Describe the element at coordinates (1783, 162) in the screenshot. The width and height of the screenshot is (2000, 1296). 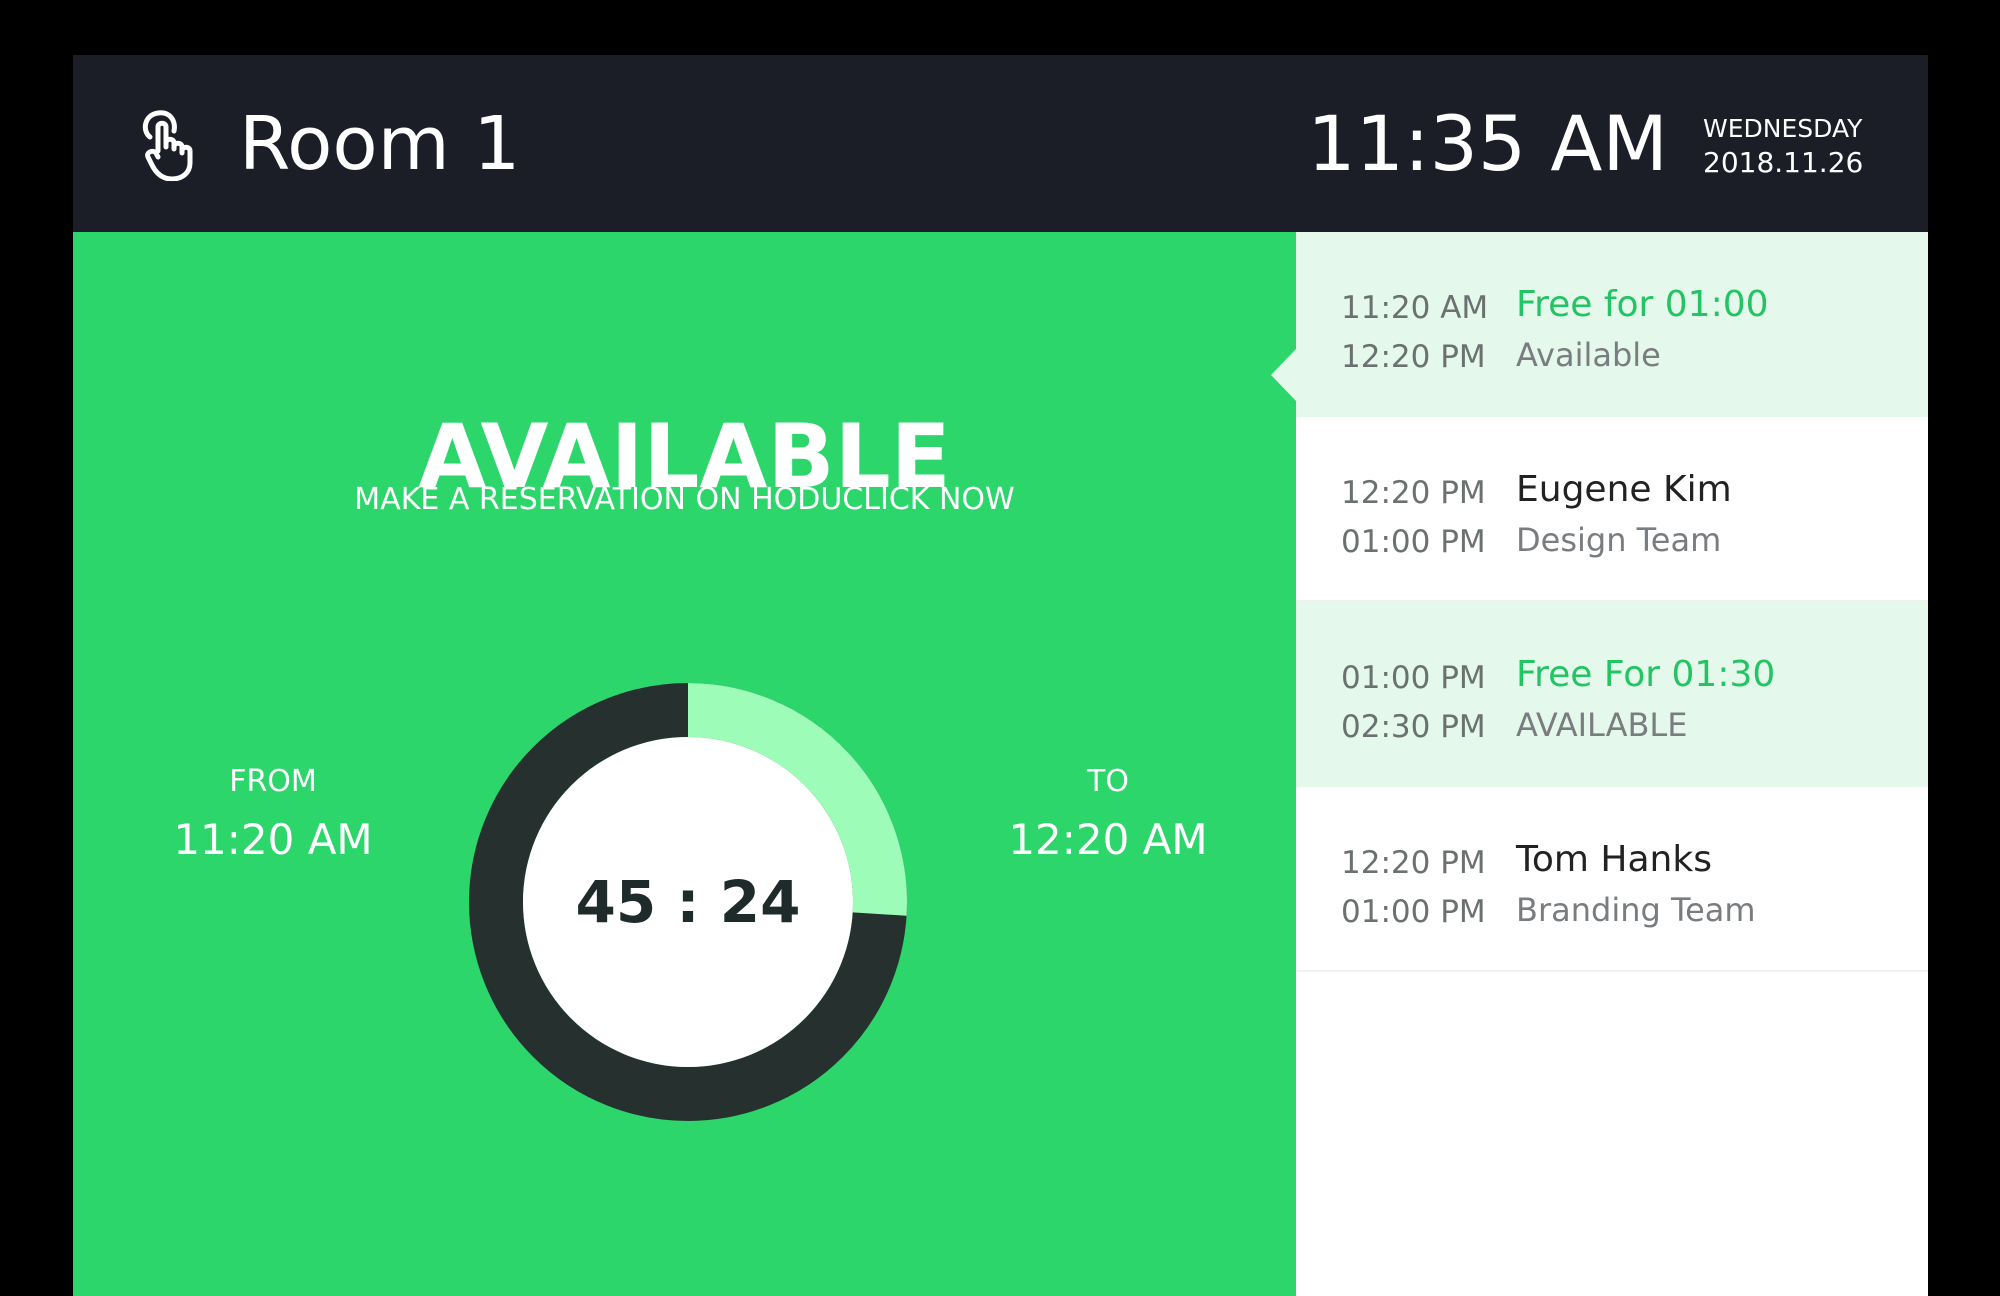
I see `current-date: 2018.11.26` at that location.